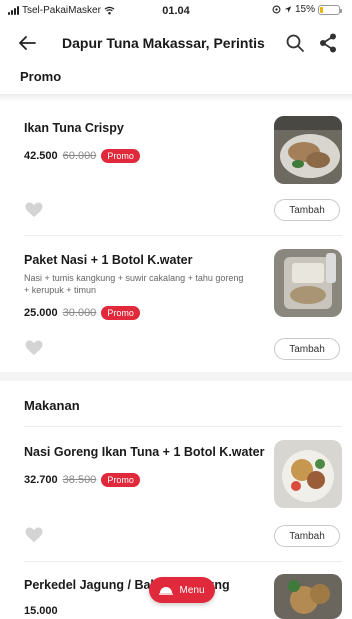  I want to click on item-price: 25.000, so click(41, 313).